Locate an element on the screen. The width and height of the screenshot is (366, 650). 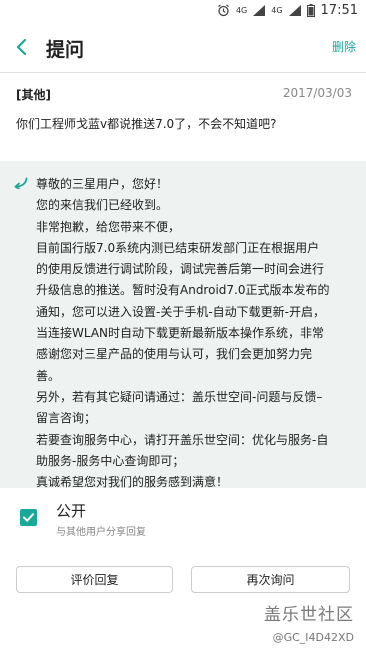
answer-line: 尊敬的三星用户，您好！ is located at coordinates (102, 184).